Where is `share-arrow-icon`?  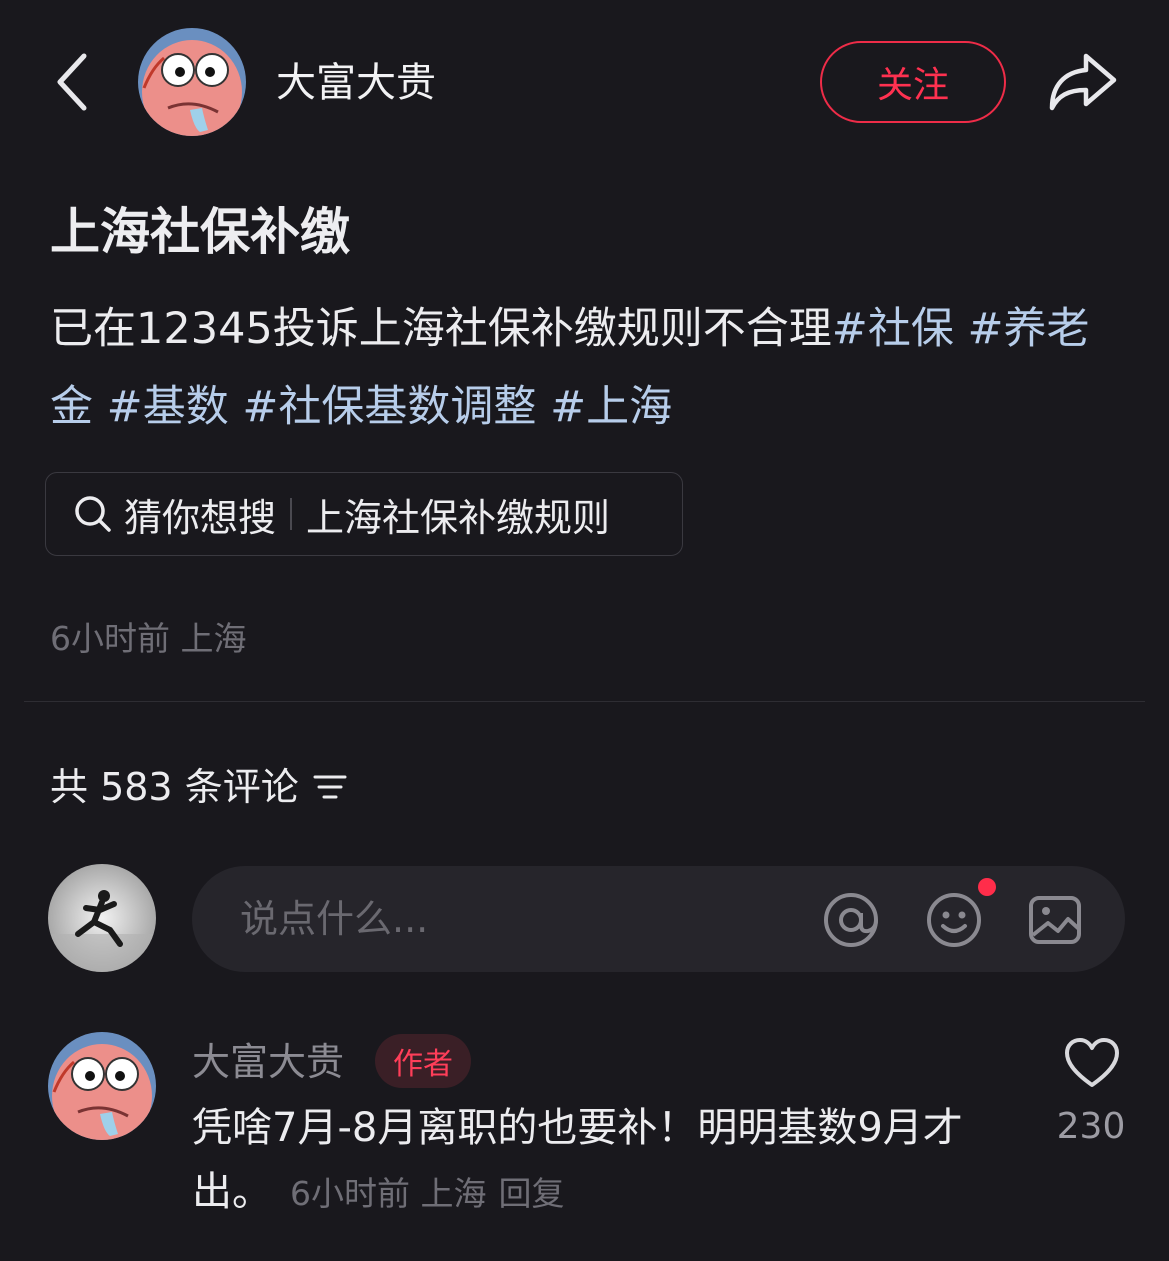 share-arrow-icon is located at coordinates (1083, 82).